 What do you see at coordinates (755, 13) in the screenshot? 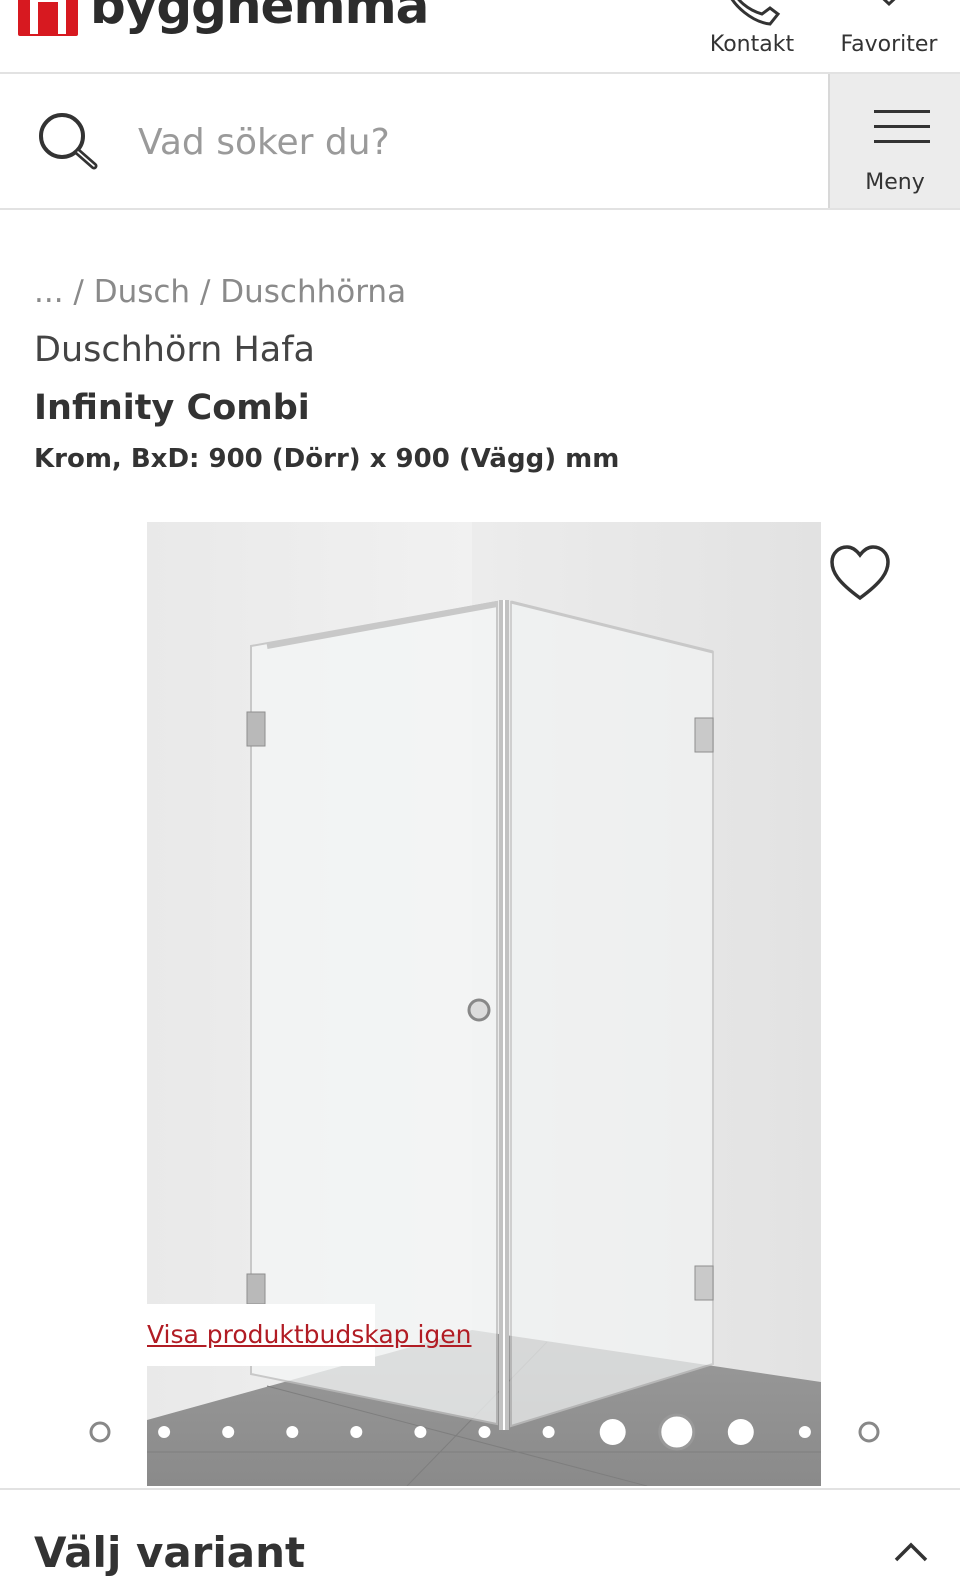
I see `phone-icon` at bounding box center [755, 13].